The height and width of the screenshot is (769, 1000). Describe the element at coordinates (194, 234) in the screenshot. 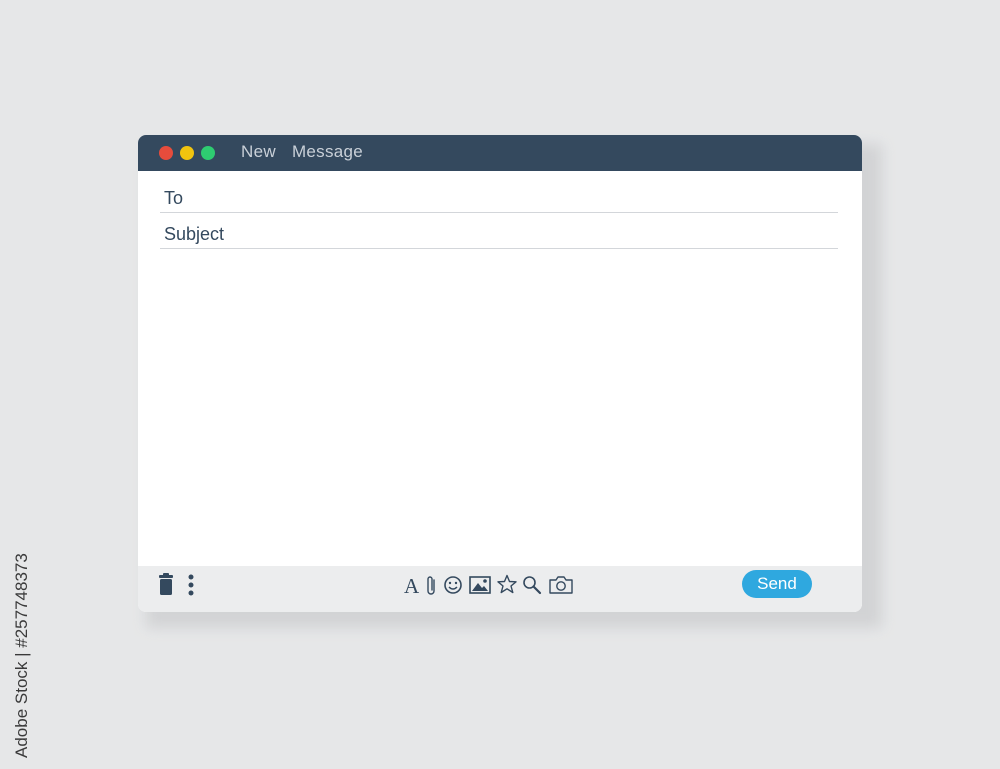

I see `subject-label: Subject` at that location.